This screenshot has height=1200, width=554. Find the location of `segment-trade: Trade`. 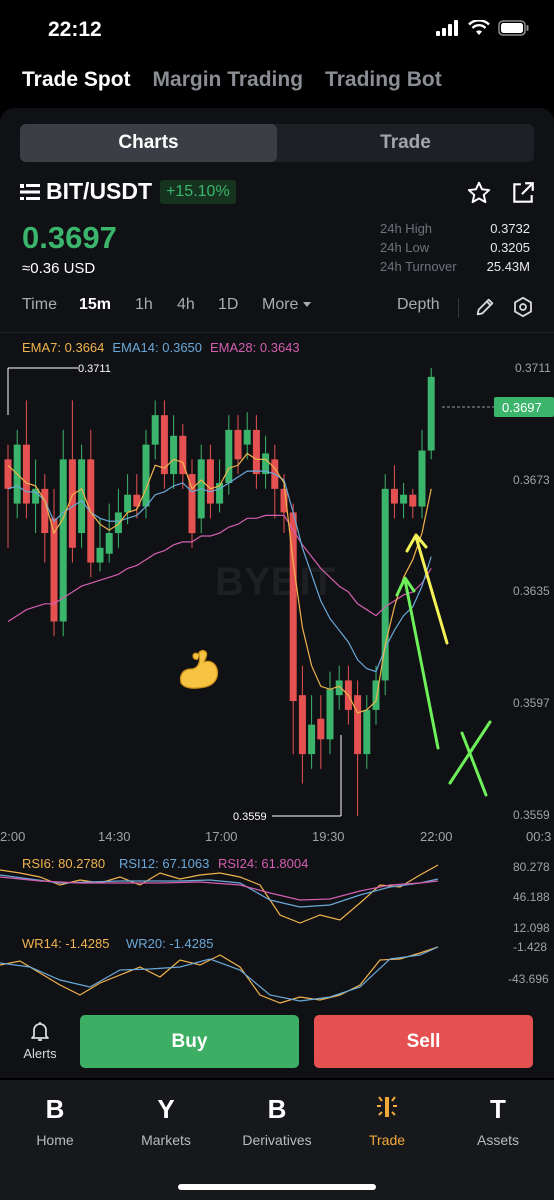

segment-trade: Trade is located at coordinates (405, 143).